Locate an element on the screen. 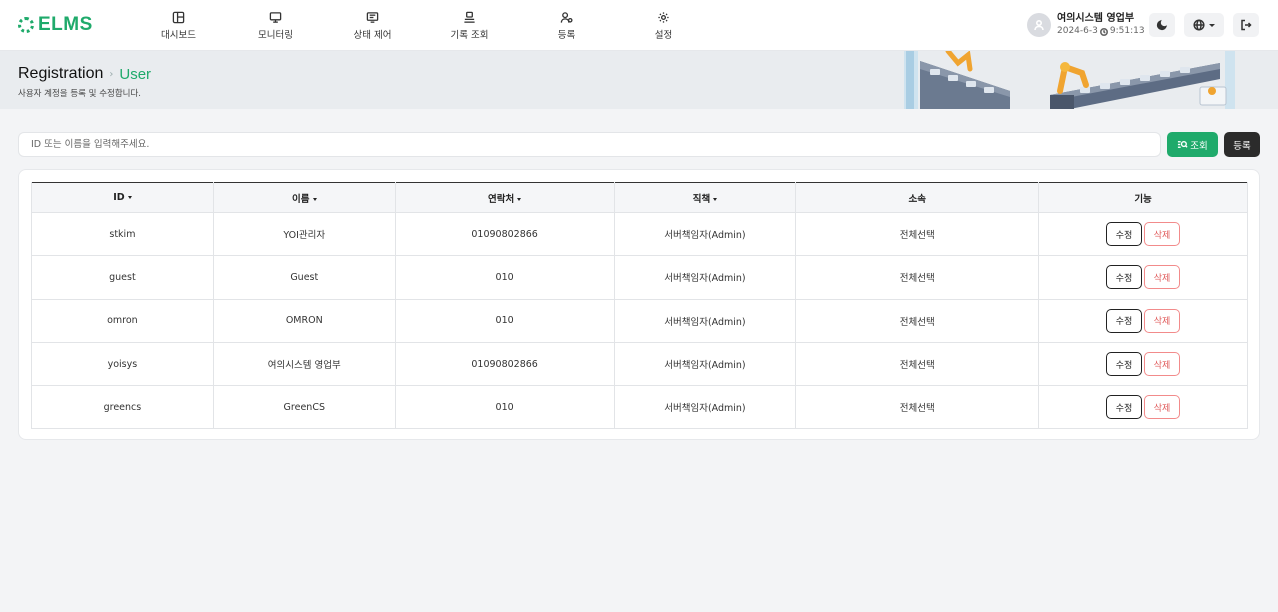 This screenshot has height=612, width=1278. records-icon is located at coordinates (469, 17).